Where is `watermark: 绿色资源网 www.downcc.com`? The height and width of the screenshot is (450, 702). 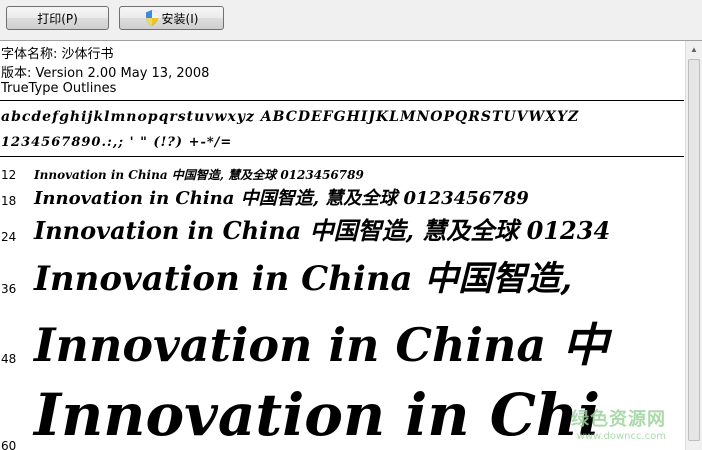
watermark: 绿色资源网 www.downcc.com is located at coordinates (618, 423).